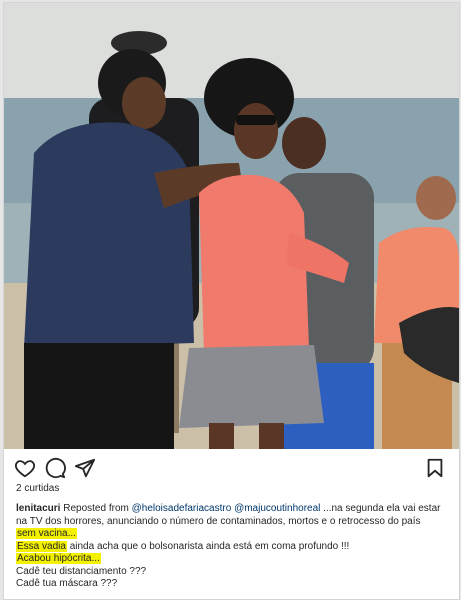 The image size is (461, 600). Describe the element at coordinates (25, 468) in the screenshot. I see `heart-icon` at that location.